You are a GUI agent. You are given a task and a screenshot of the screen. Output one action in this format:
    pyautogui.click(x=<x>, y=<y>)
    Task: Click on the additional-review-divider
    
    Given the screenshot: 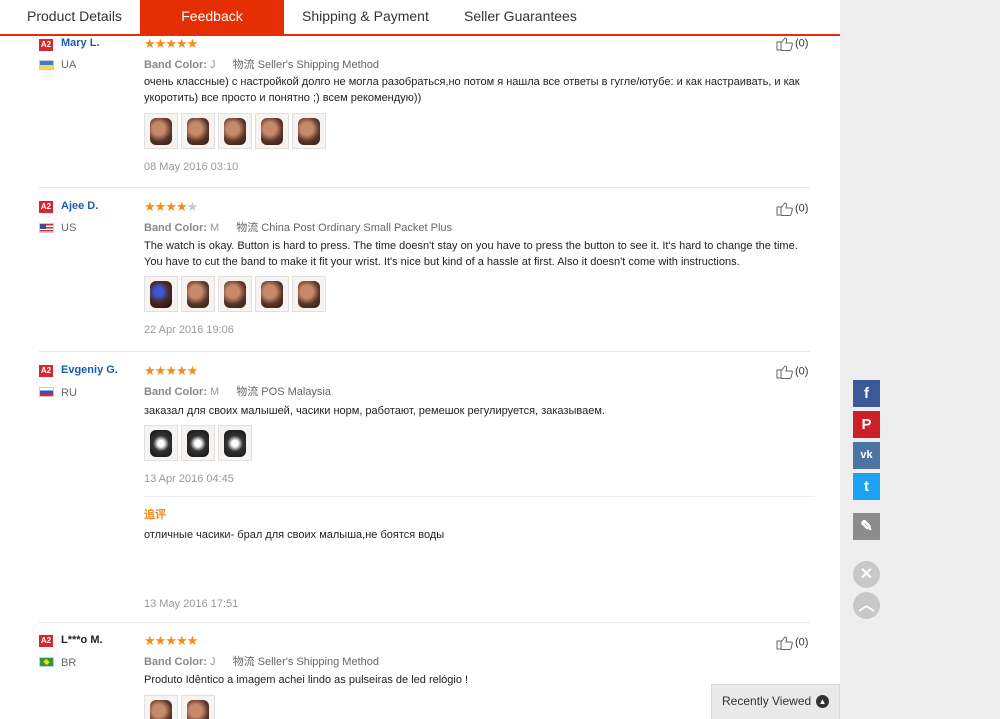 What is the action you would take?
    pyautogui.click(x=479, y=496)
    